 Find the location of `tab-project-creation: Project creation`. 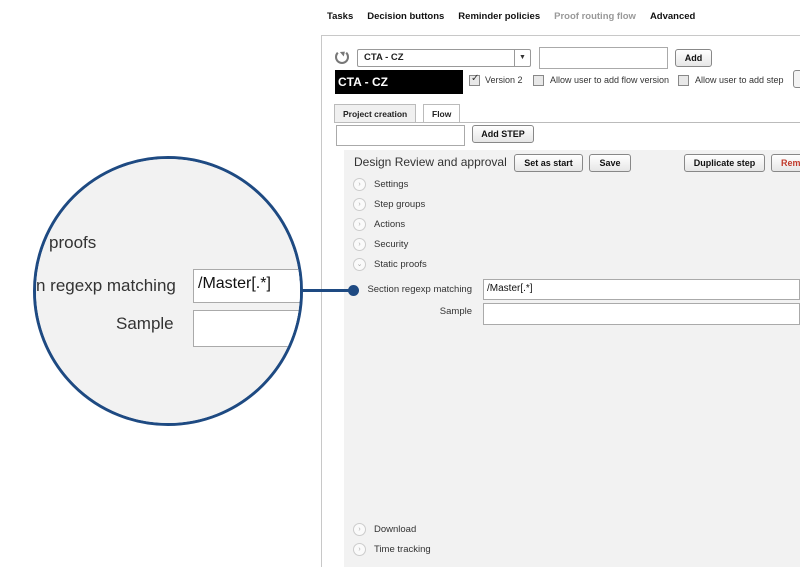

tab-project-creation: Project creation is located at coordinates (375, 113).